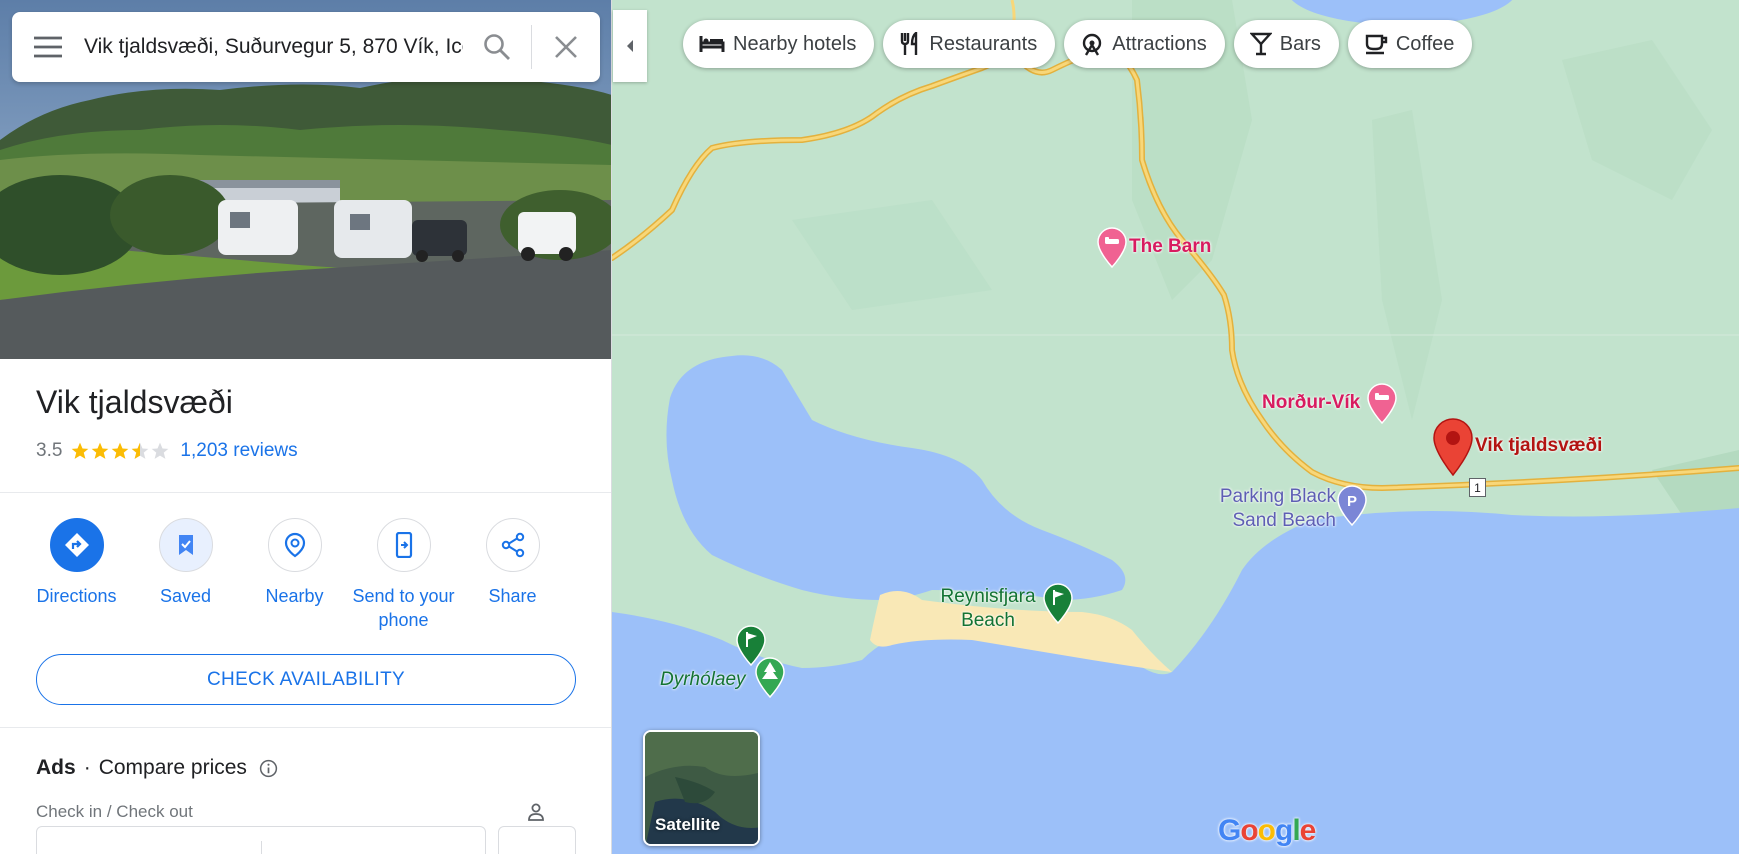  I want to click on search-icon, so click(497, 47).